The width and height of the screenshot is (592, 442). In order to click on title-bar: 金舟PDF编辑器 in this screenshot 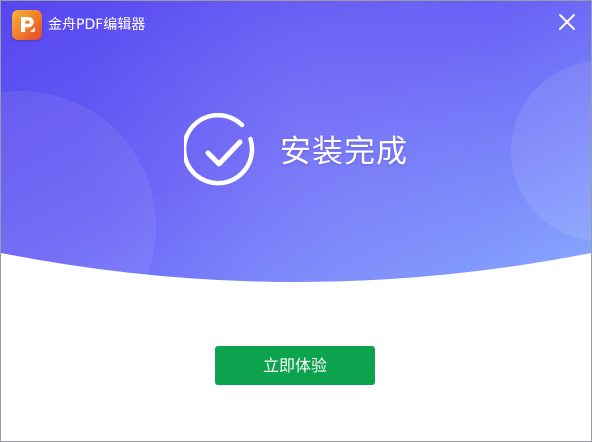, I will do `click(296, 24)`.